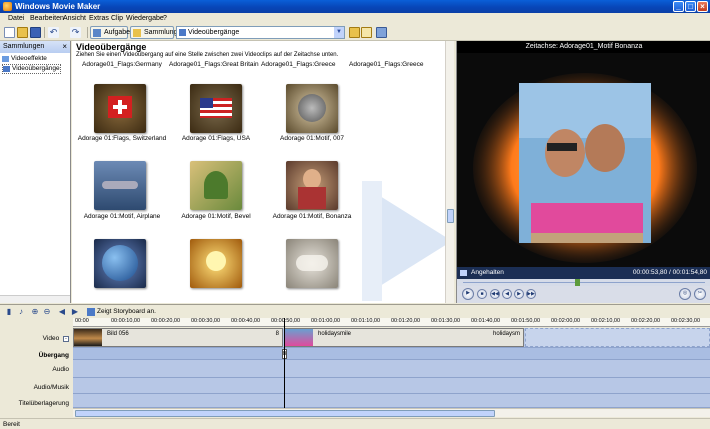 This screenshot has width=710, height=429. I want to click on collections-scrollbar, so click(35, 299).